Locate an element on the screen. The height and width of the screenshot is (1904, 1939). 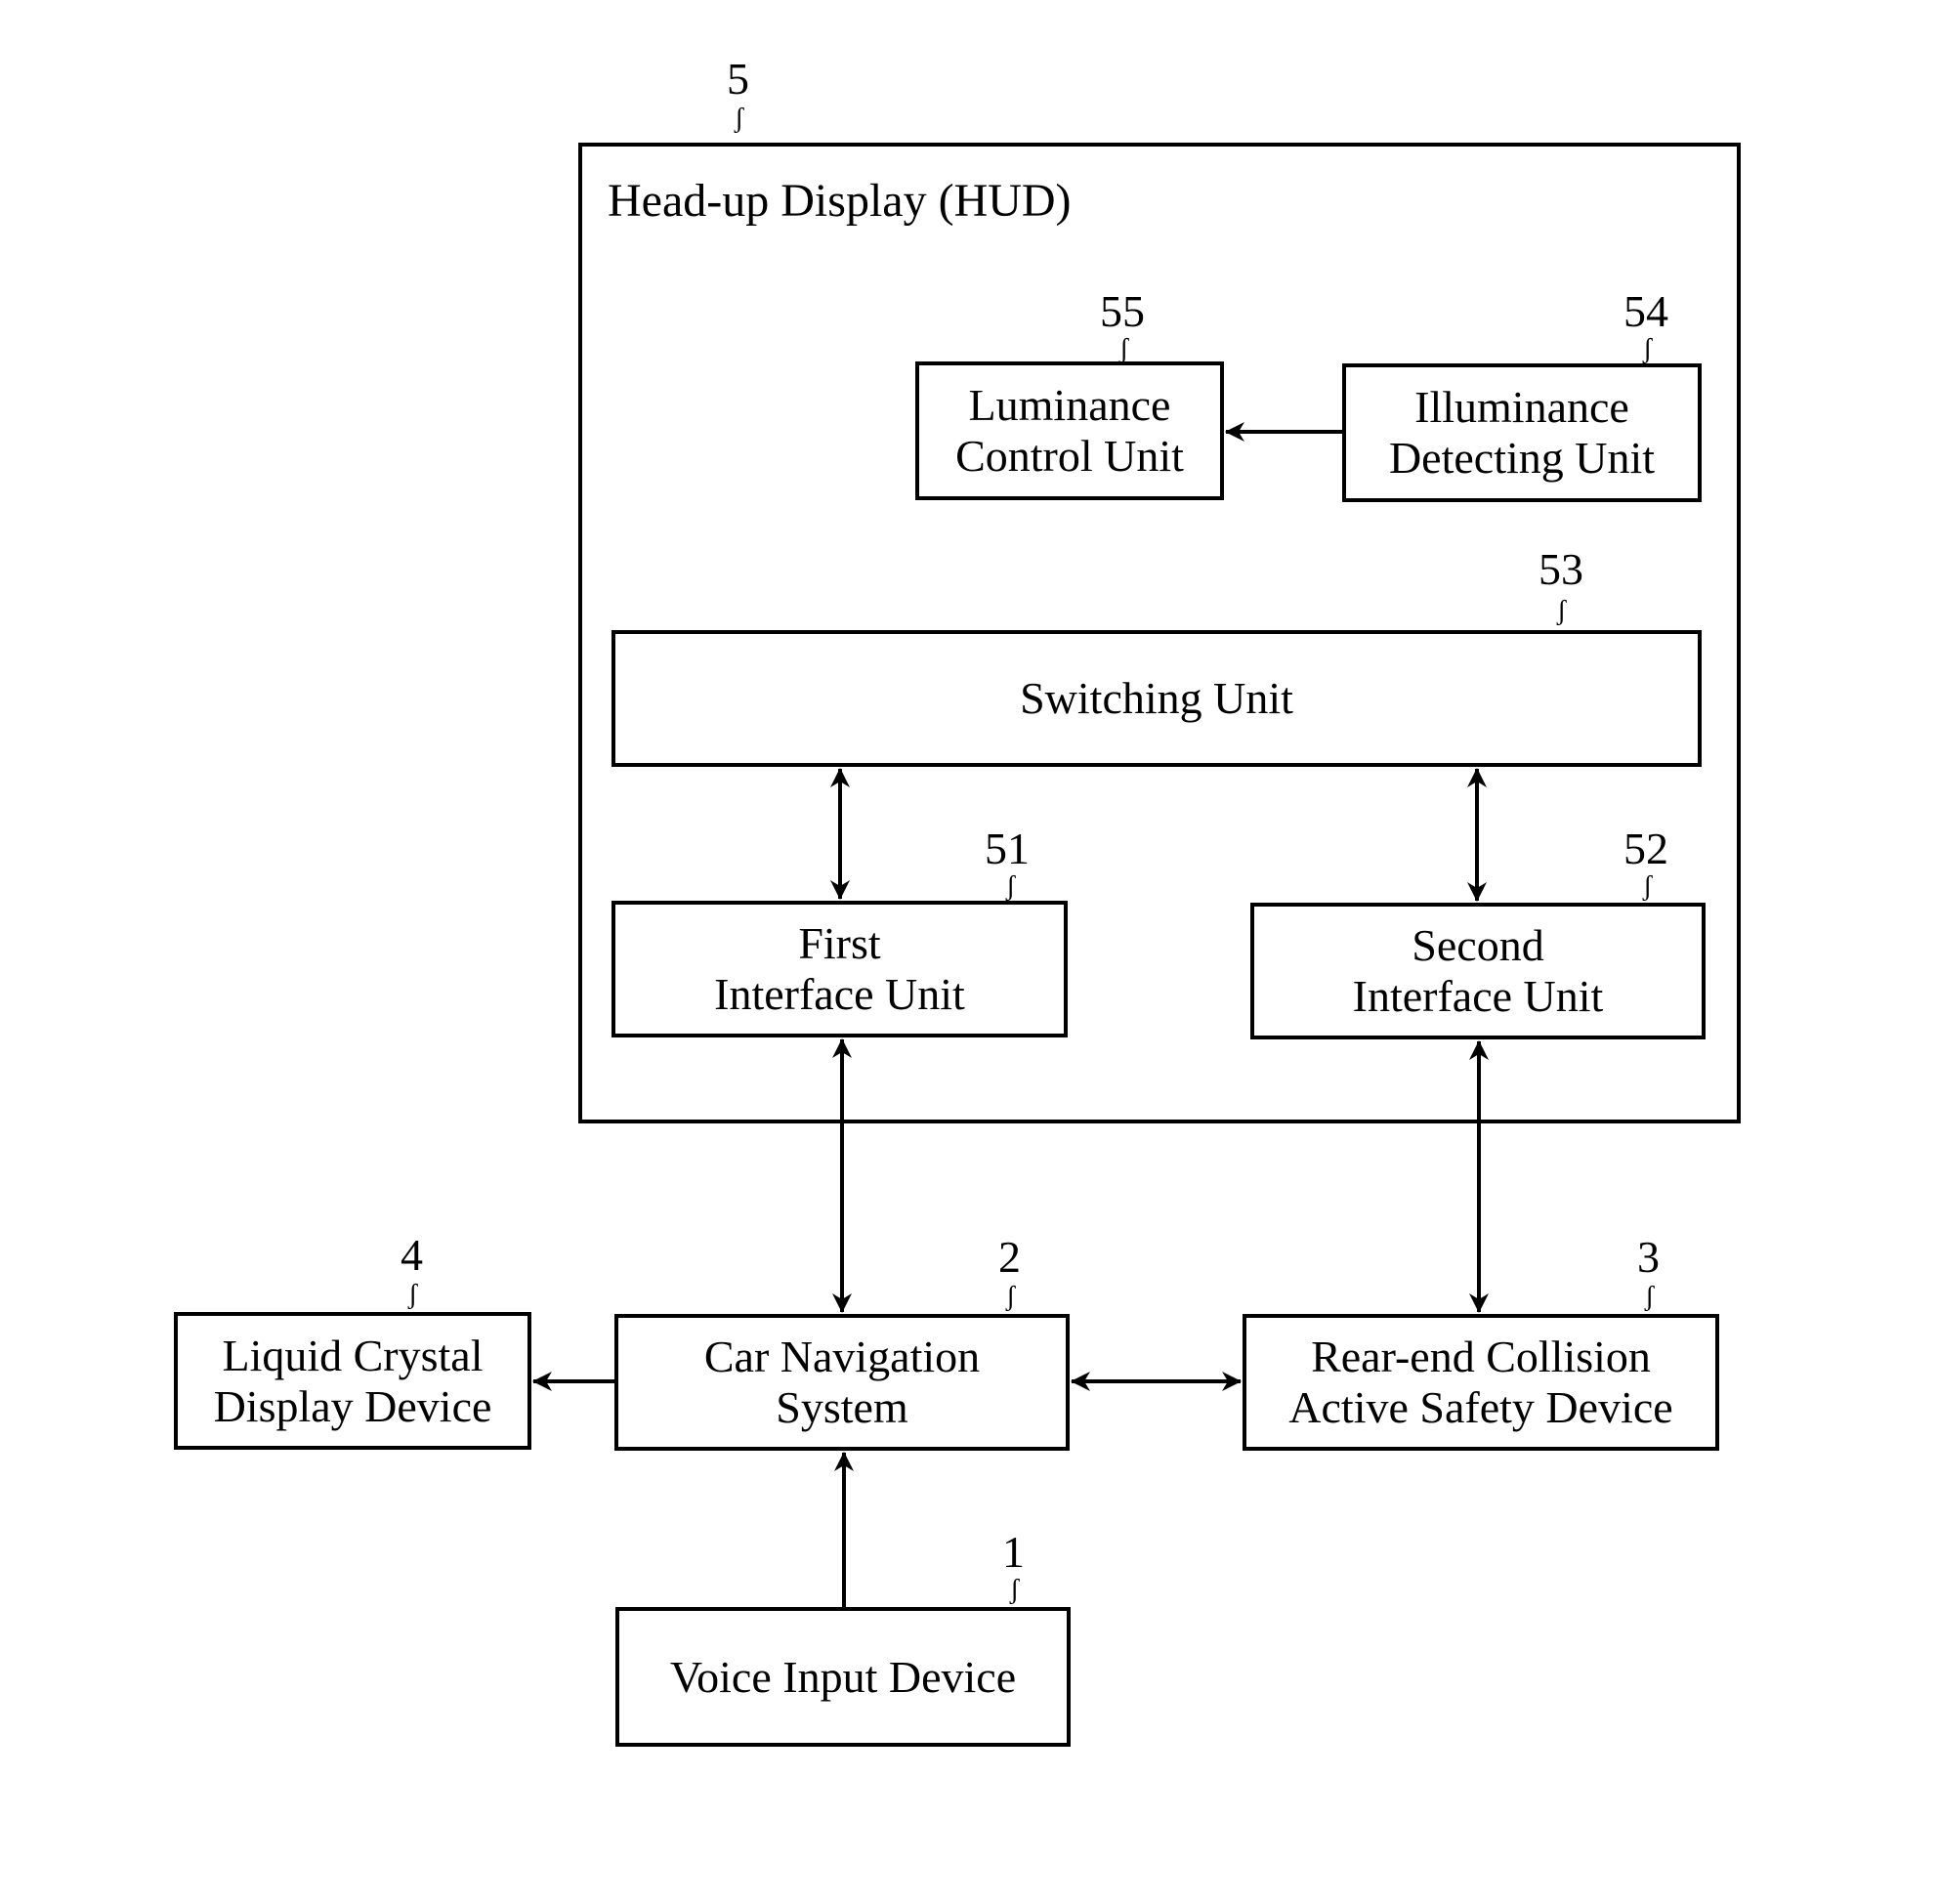
car-navigation-ref-label: 2 is located at coordinates (1010, 1257).